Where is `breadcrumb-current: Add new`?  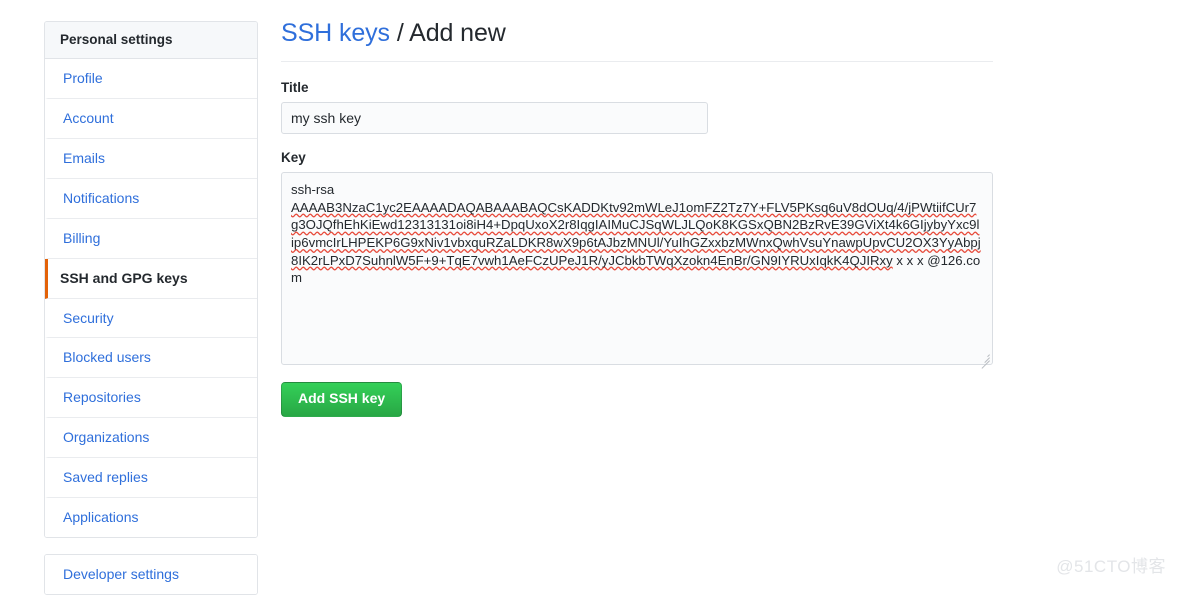
breadcrumb-current: Add new is located at coordinates (457, 33).